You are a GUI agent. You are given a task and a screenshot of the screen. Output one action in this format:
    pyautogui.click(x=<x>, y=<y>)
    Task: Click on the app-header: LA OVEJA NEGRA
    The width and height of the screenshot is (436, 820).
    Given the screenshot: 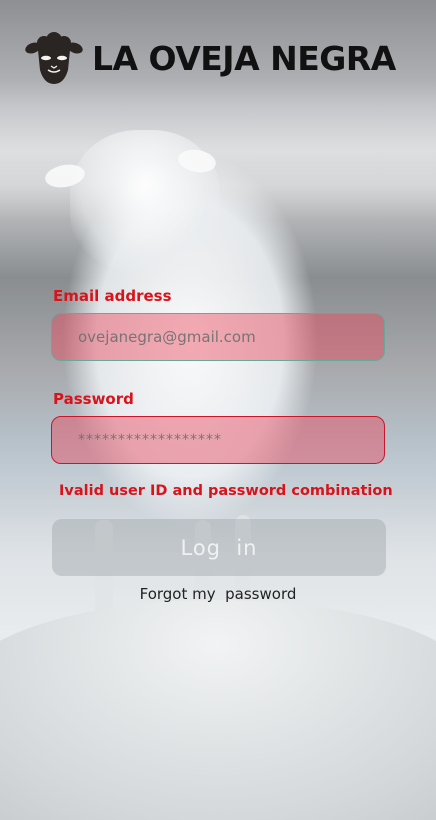 What is the action you would take?
    pyautogui.click(x=210, y=58)
    